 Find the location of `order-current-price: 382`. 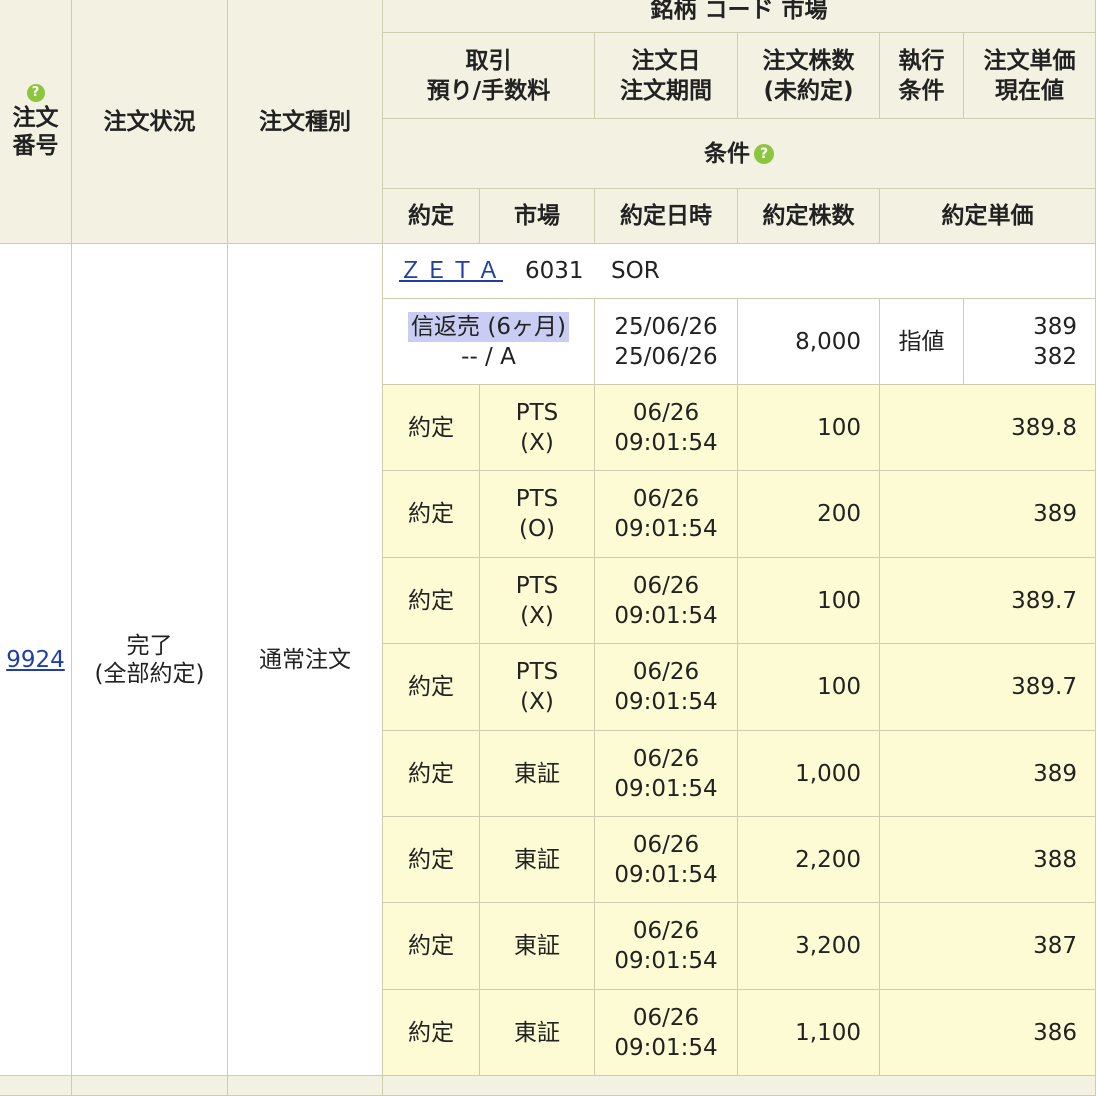

order-current-price: 382 is located at coordinates (1055, 356).